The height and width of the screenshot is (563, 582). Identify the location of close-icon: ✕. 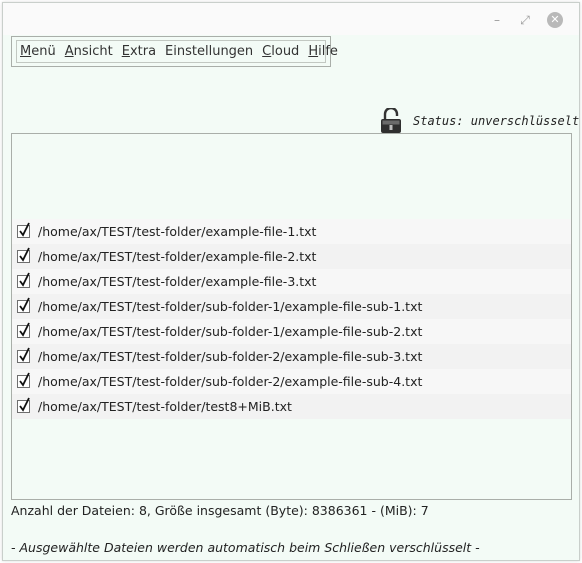
(555, 20).